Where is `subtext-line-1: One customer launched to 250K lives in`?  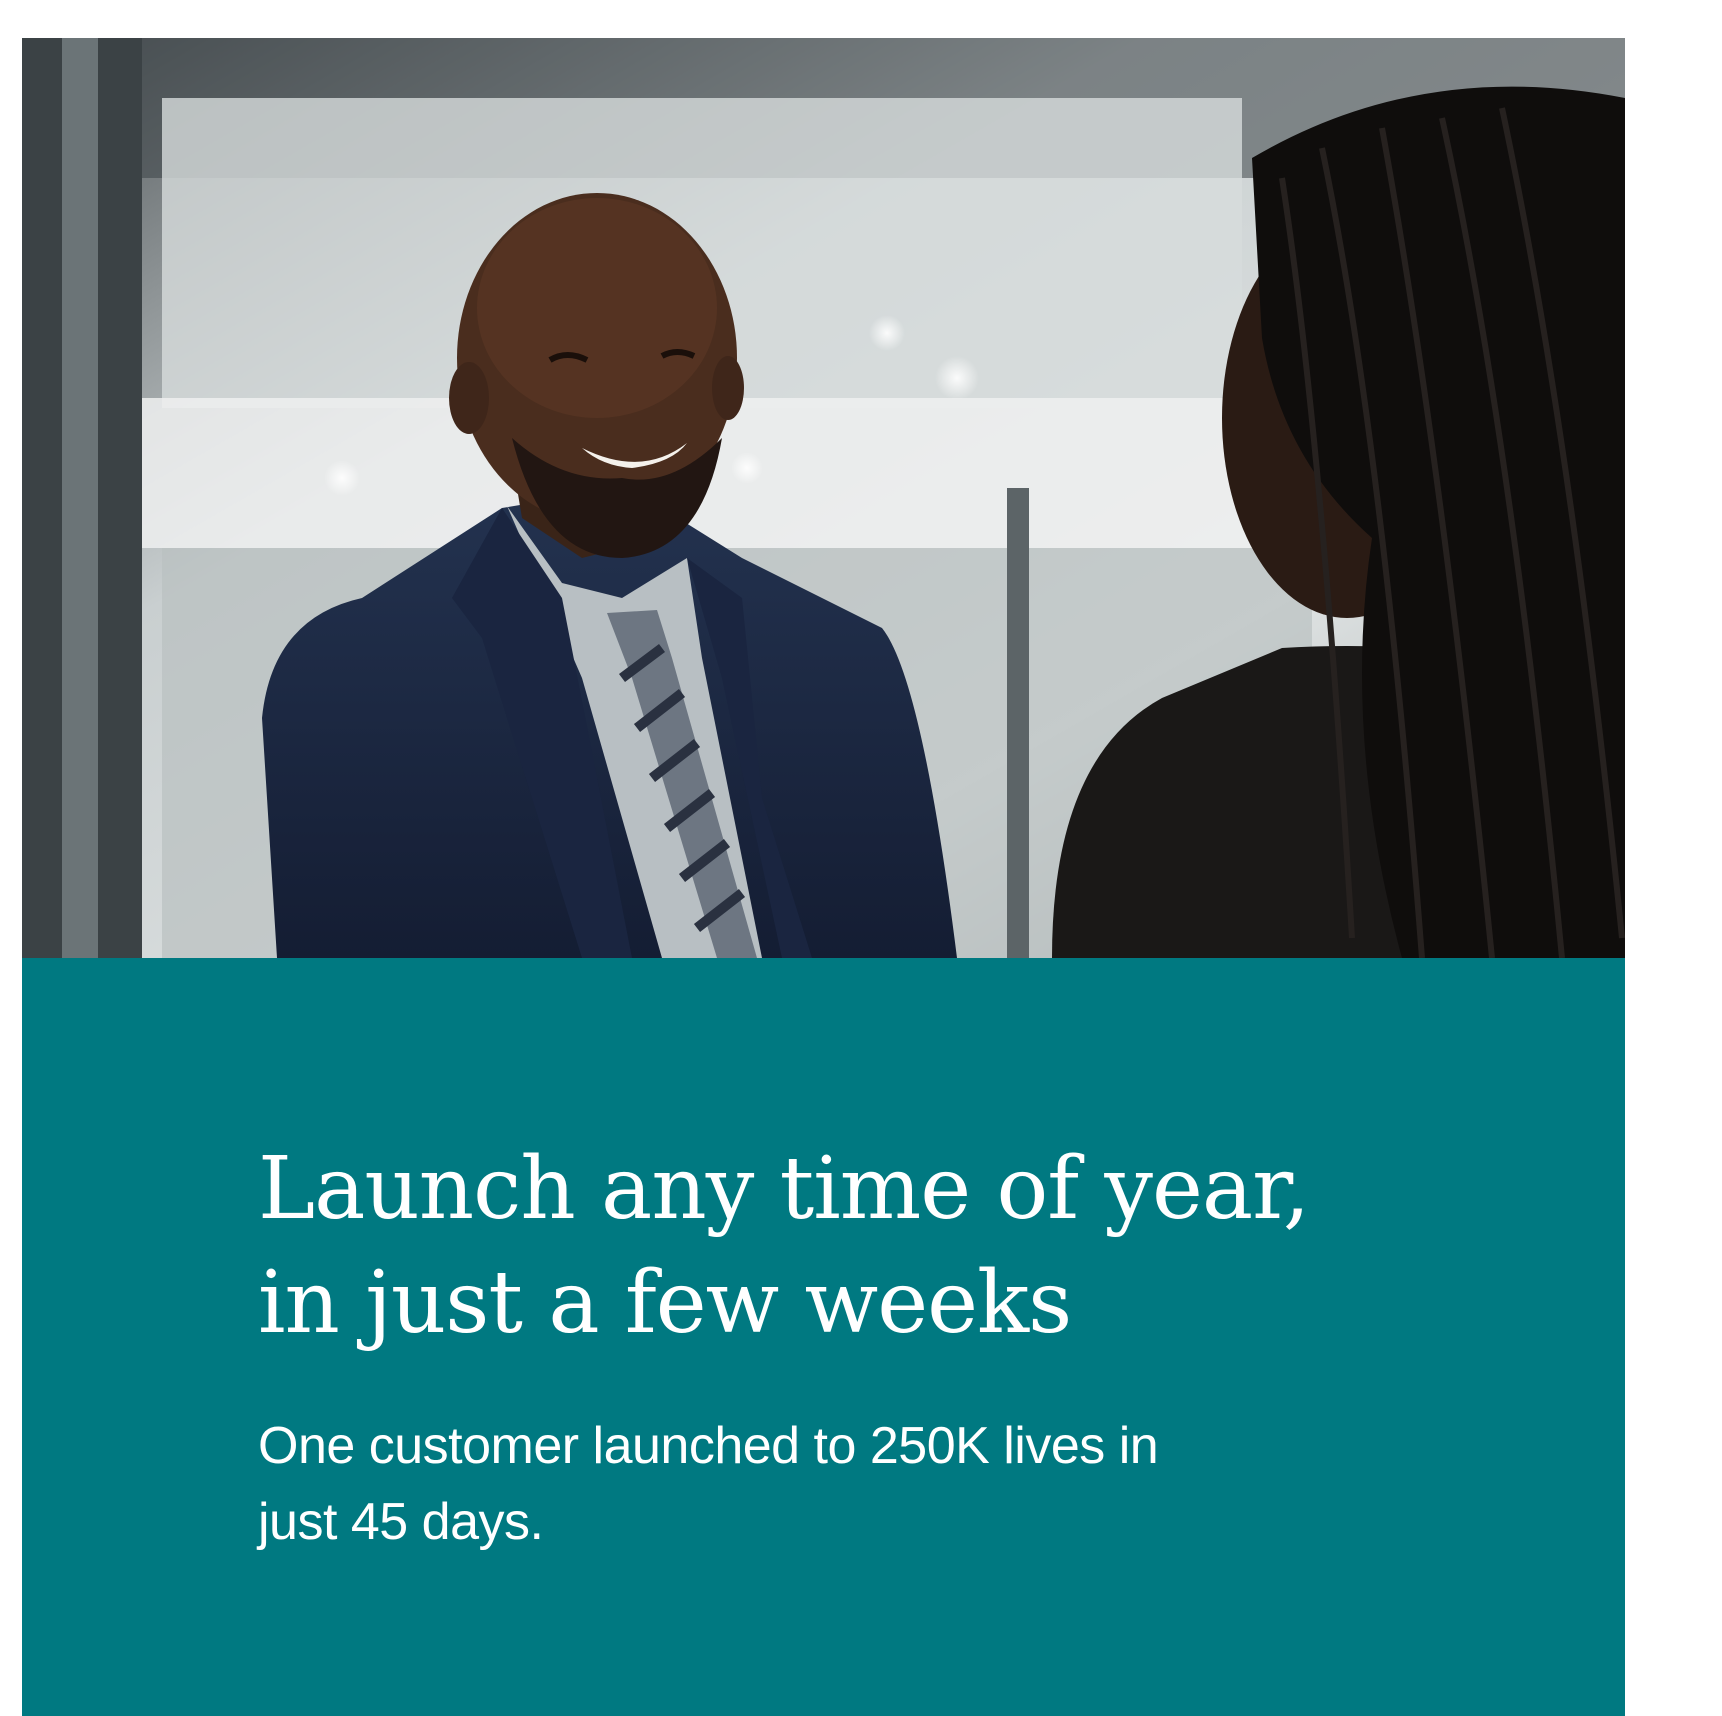
subtext-line-1: One customer launched to 250K lives in is located at coordinates (708, 1446).